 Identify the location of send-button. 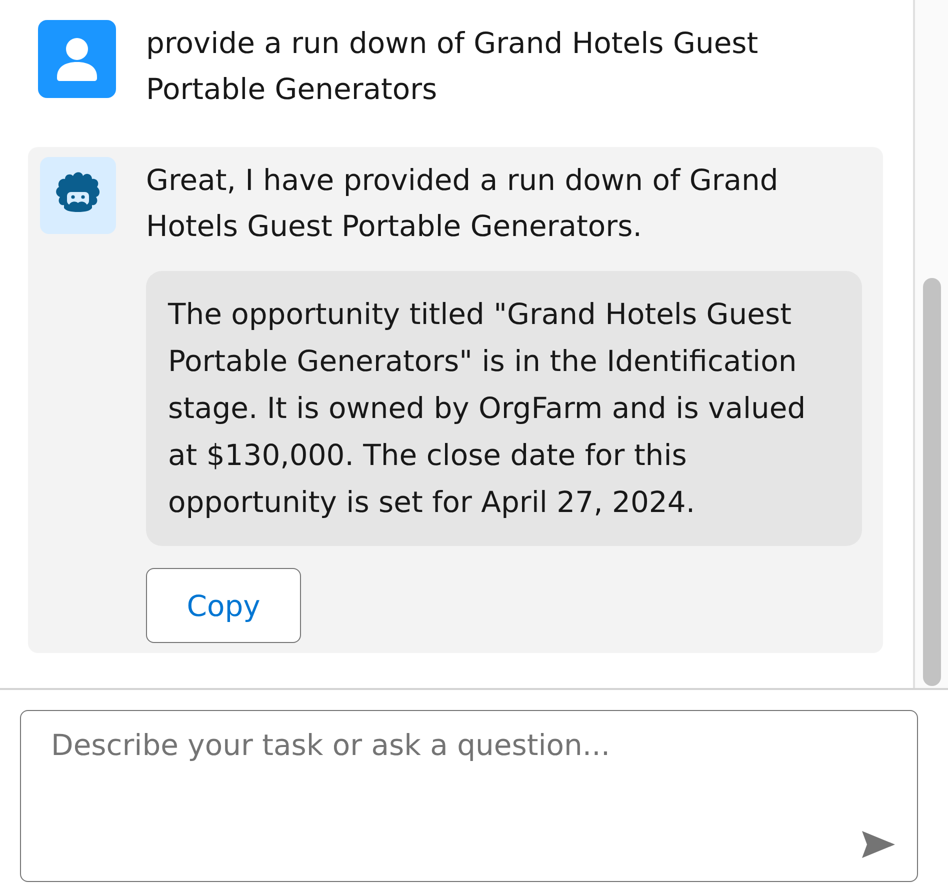
(878, 844).